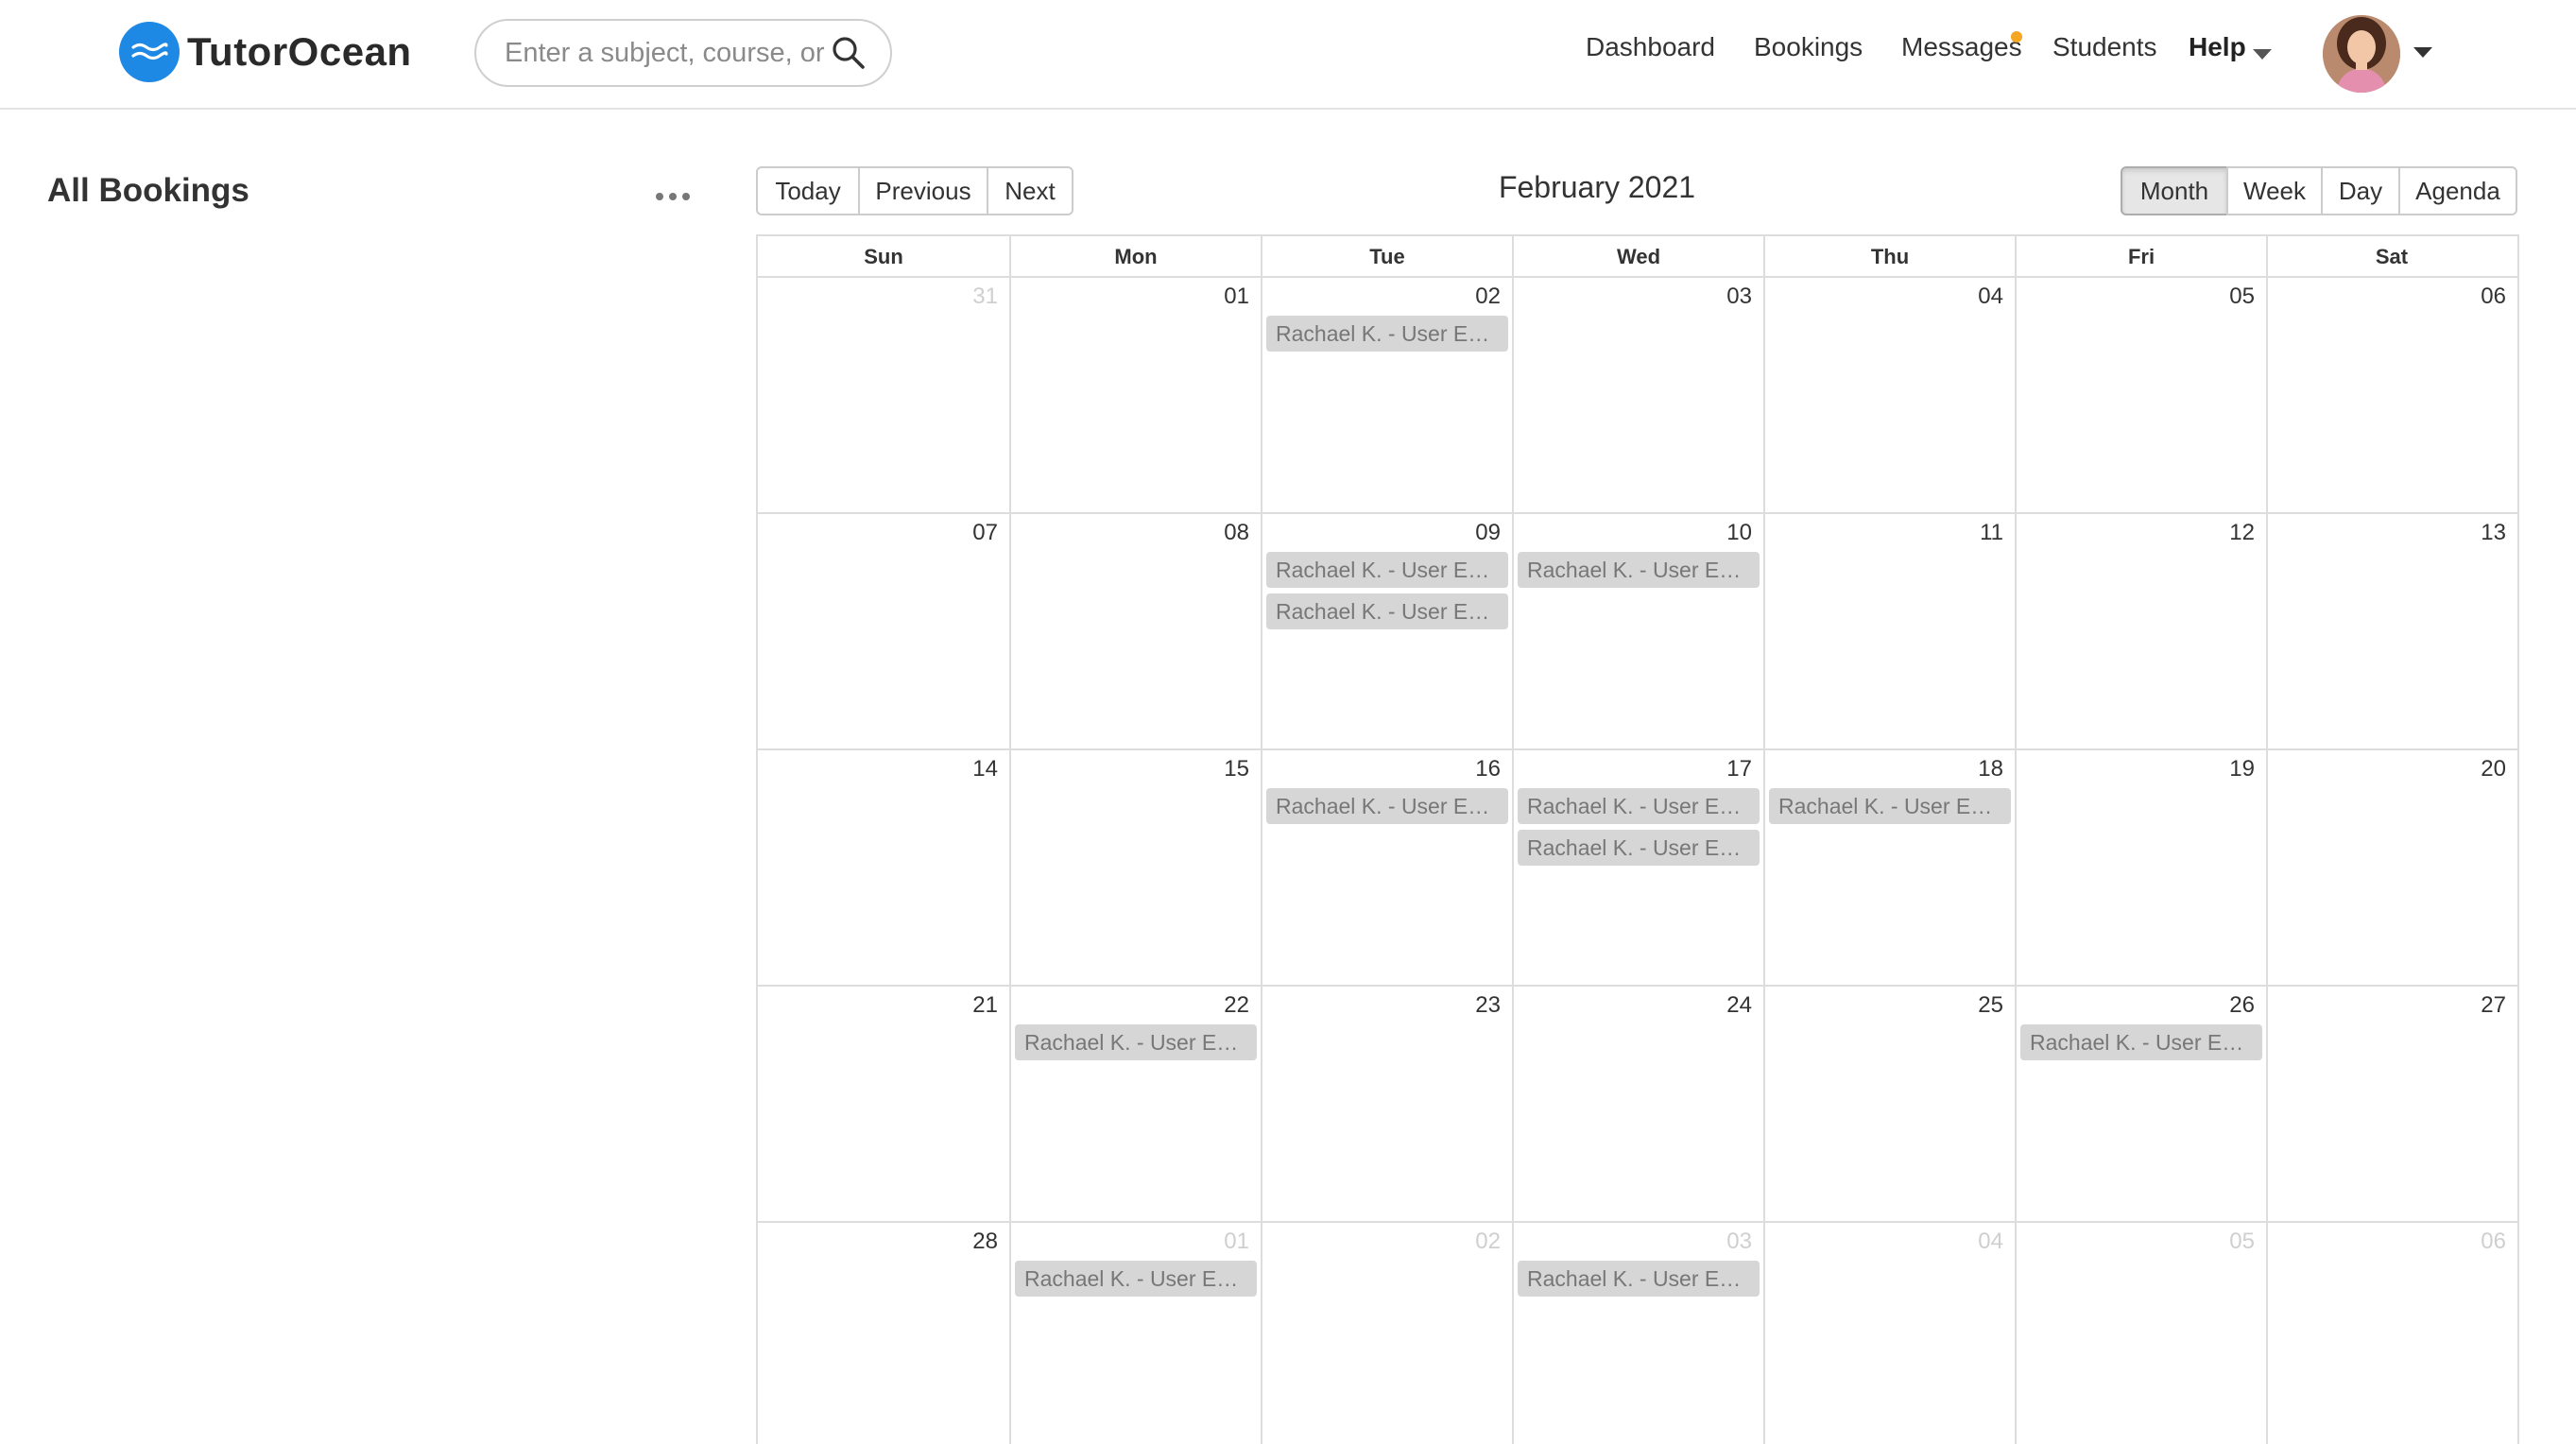 Image resolution: width=2576 pixels, height=1444 pixels. What do you see at coordinates (1488, 1005) in the screenshot?
I see `day-number: 23` at bounding box center [1488, 1005].